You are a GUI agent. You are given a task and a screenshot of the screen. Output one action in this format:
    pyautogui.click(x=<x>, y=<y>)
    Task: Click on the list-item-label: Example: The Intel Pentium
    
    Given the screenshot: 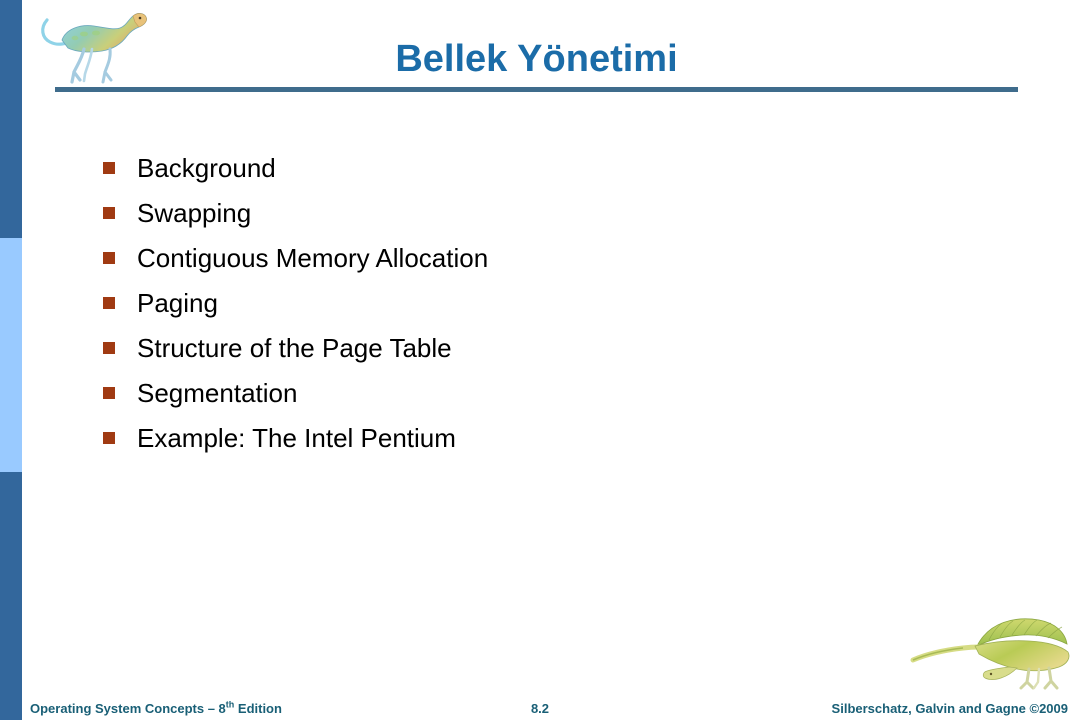 What is the action you would take?
    pyautogui.click(x=296, y=438)
    